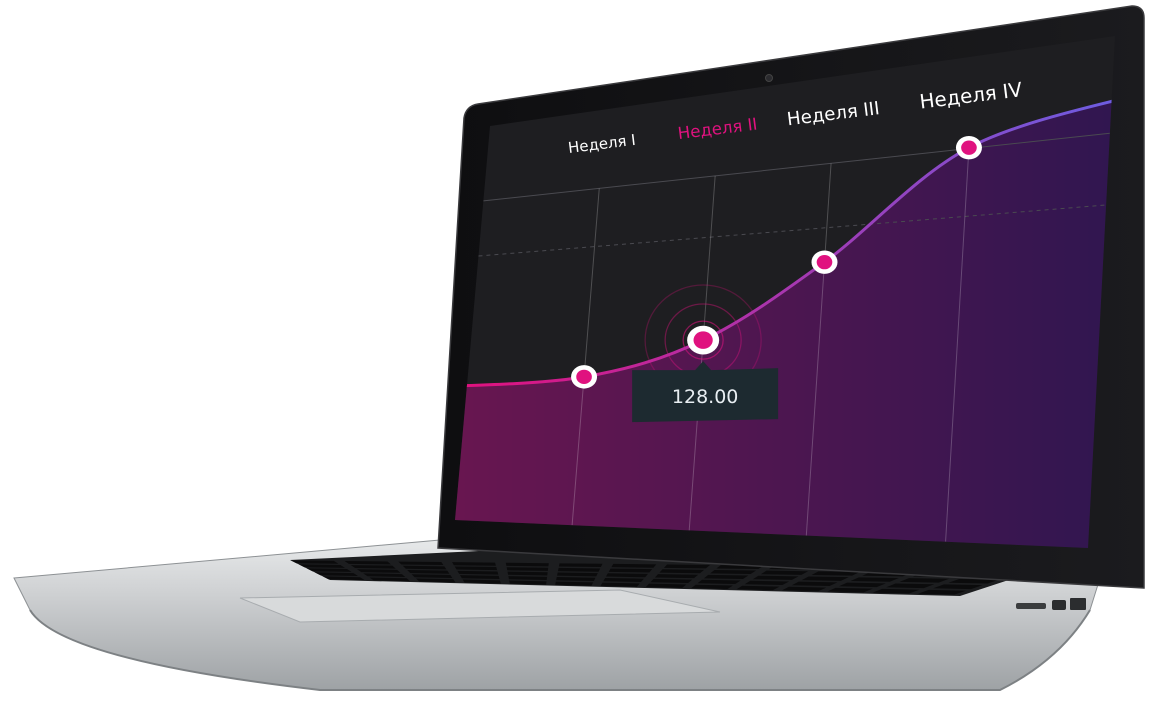 Image resolution: width=1149 pixels, height=718 pixels. What do you see at coordinates (1031, 606) in the screenshot?
I see `sd-slot-icon` at bounding box center [1031, 606].